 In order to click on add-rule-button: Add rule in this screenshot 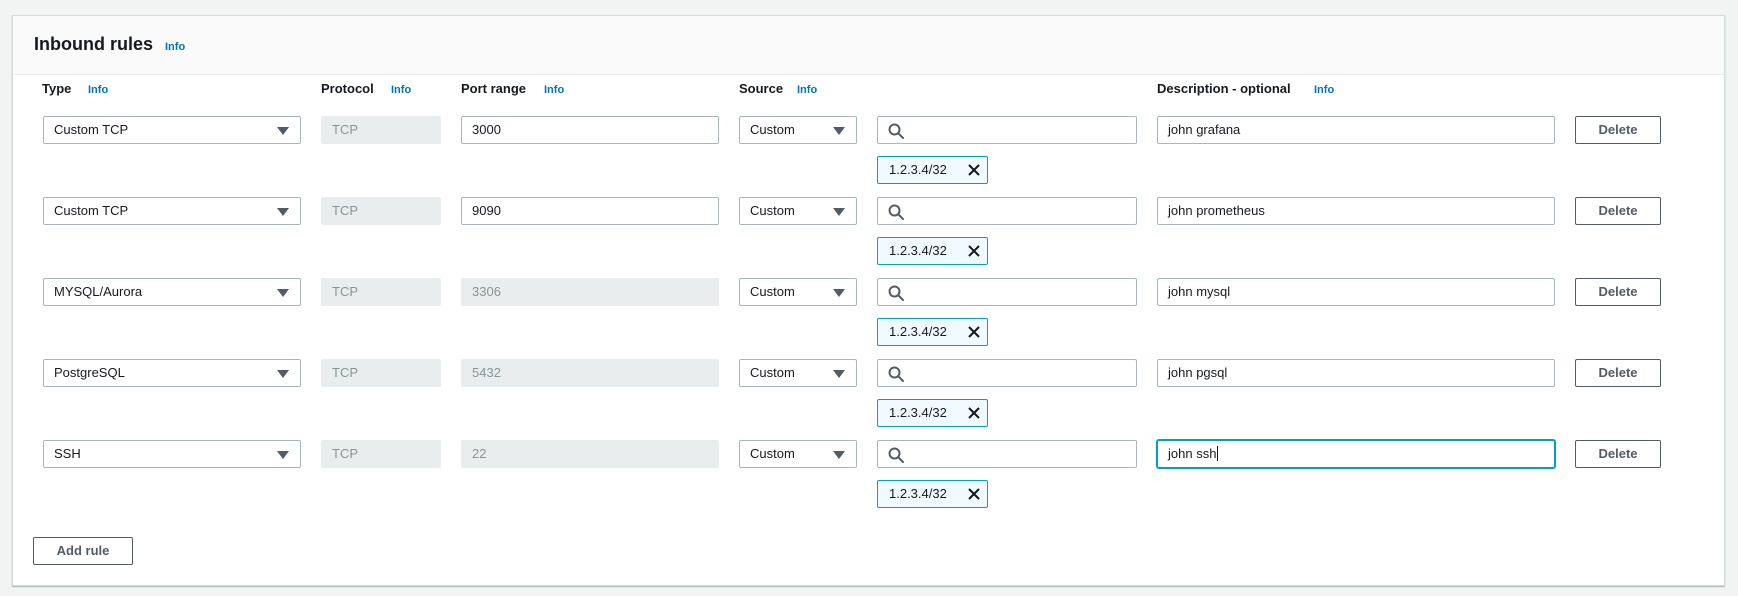, I will do `click(83, 551)`.